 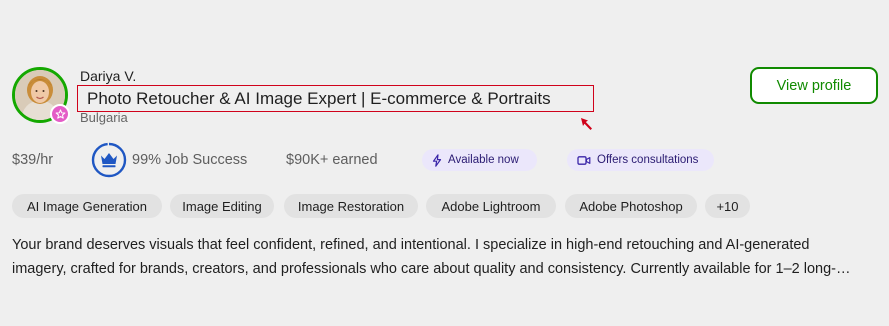 I want to click on skill-tag: Adobe Lightroom, so click(x=491, y=206).